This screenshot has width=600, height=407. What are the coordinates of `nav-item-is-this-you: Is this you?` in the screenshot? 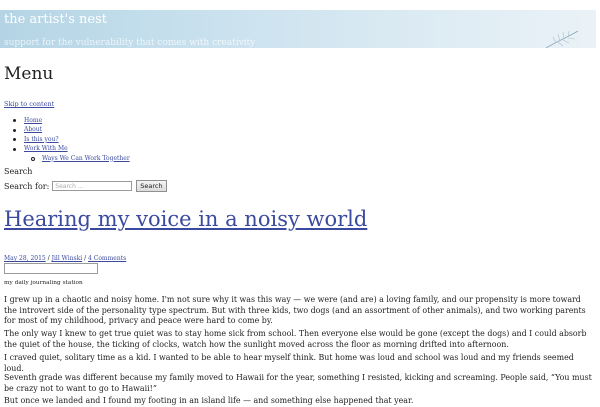 It's located at (67, 139).